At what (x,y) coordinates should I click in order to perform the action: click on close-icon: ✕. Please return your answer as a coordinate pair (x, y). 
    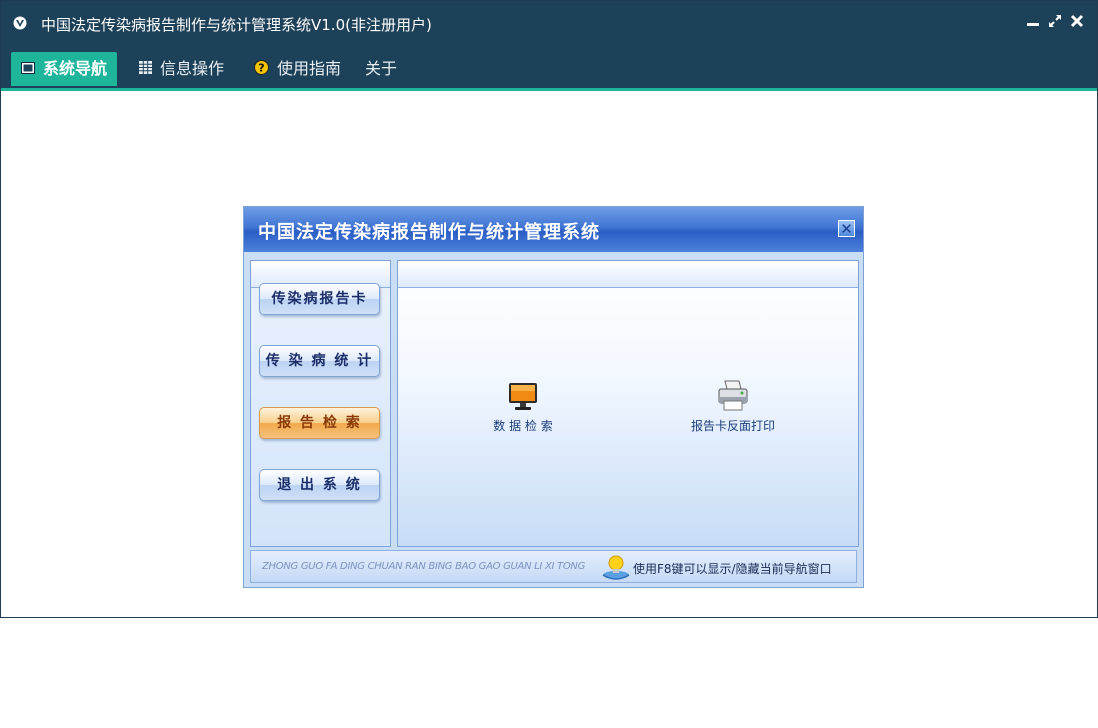
    Looking at the image, I should click on (846, 229).